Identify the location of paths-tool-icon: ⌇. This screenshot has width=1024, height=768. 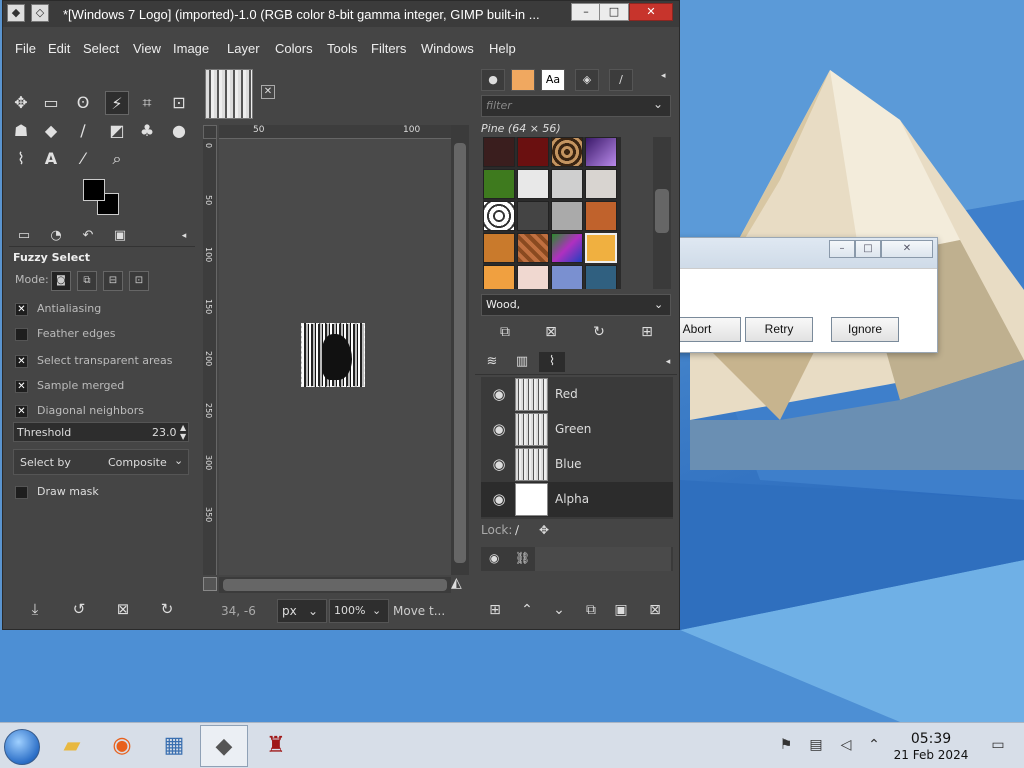
(21, 159).